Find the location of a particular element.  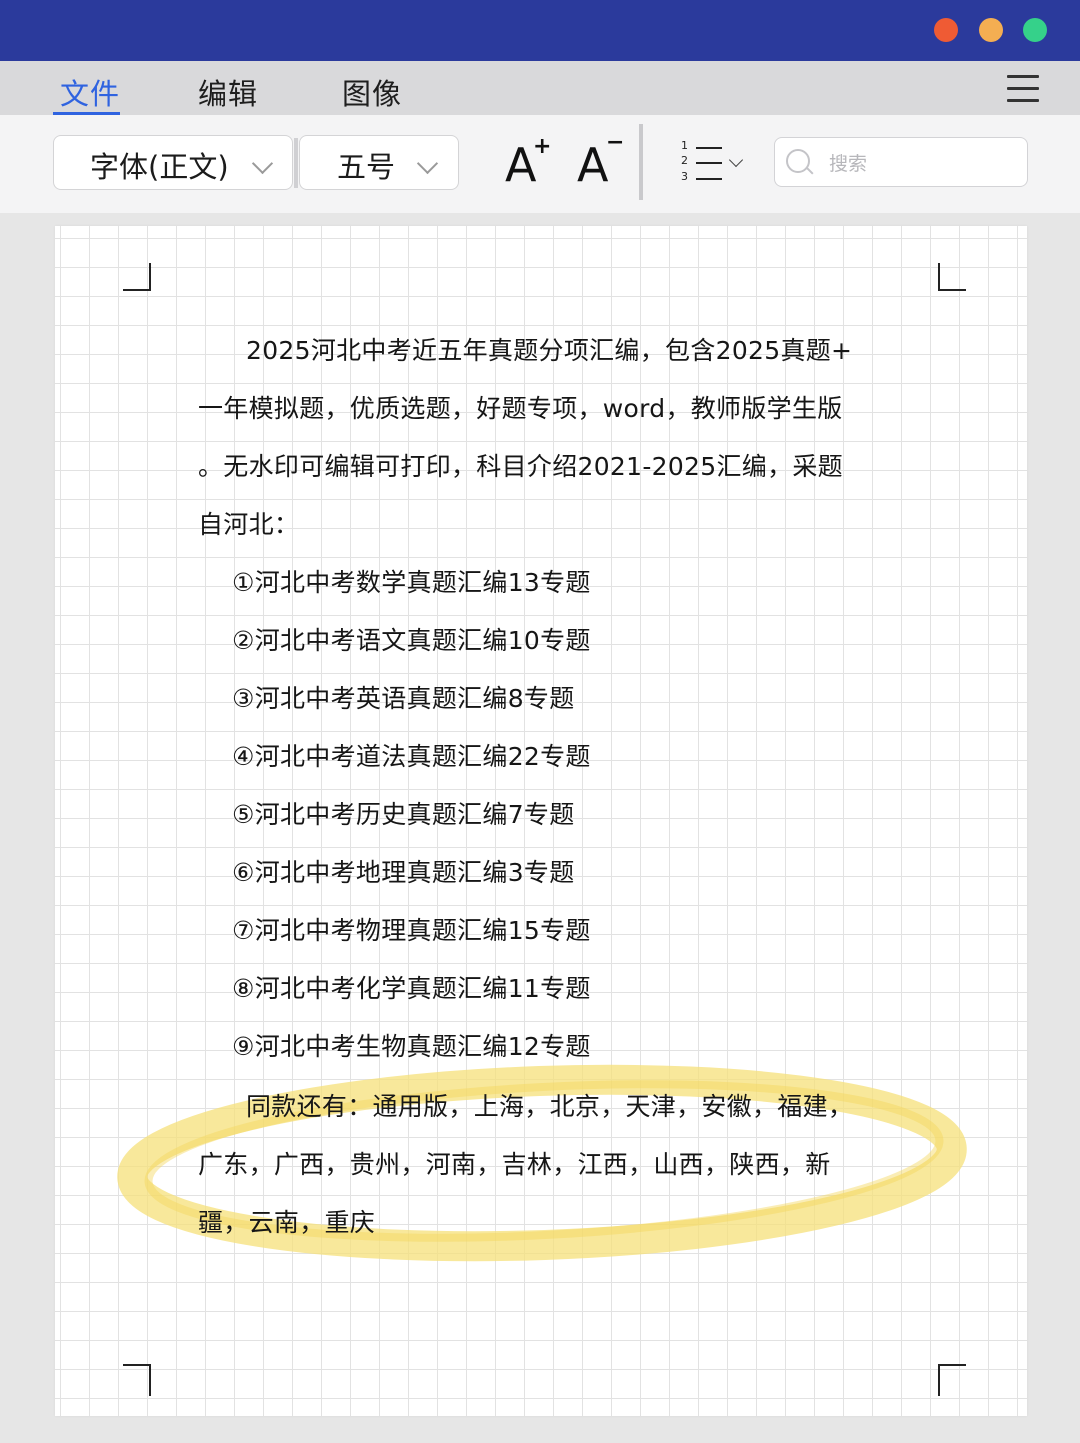

list-number: 2 is located at coordinates (684, 160).